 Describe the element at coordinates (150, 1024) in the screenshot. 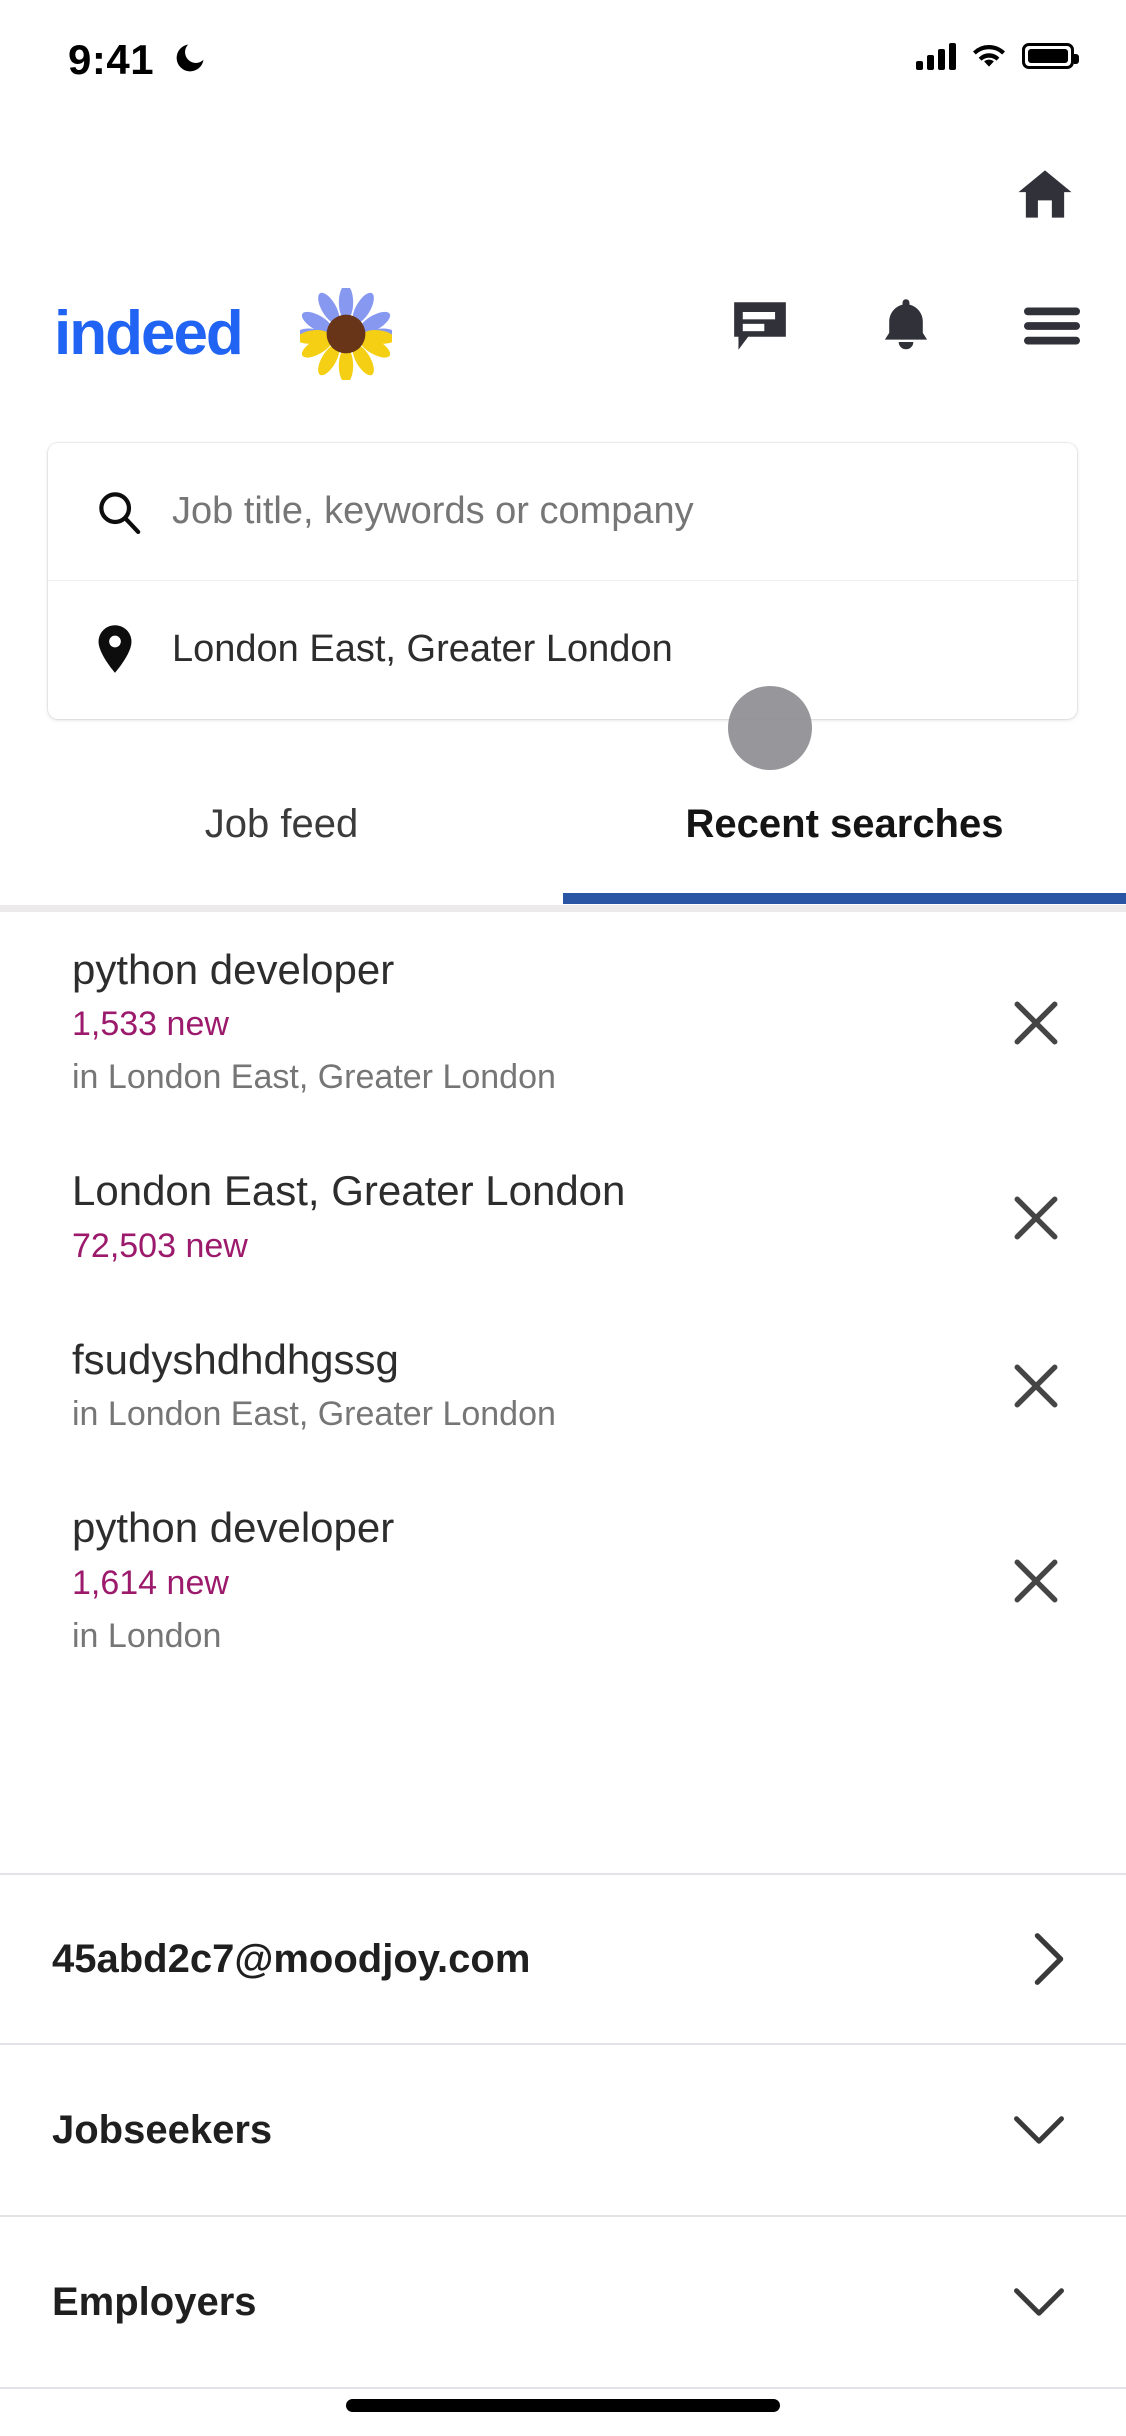

I see `recent-search-new-count: 1,533 new` at that location.